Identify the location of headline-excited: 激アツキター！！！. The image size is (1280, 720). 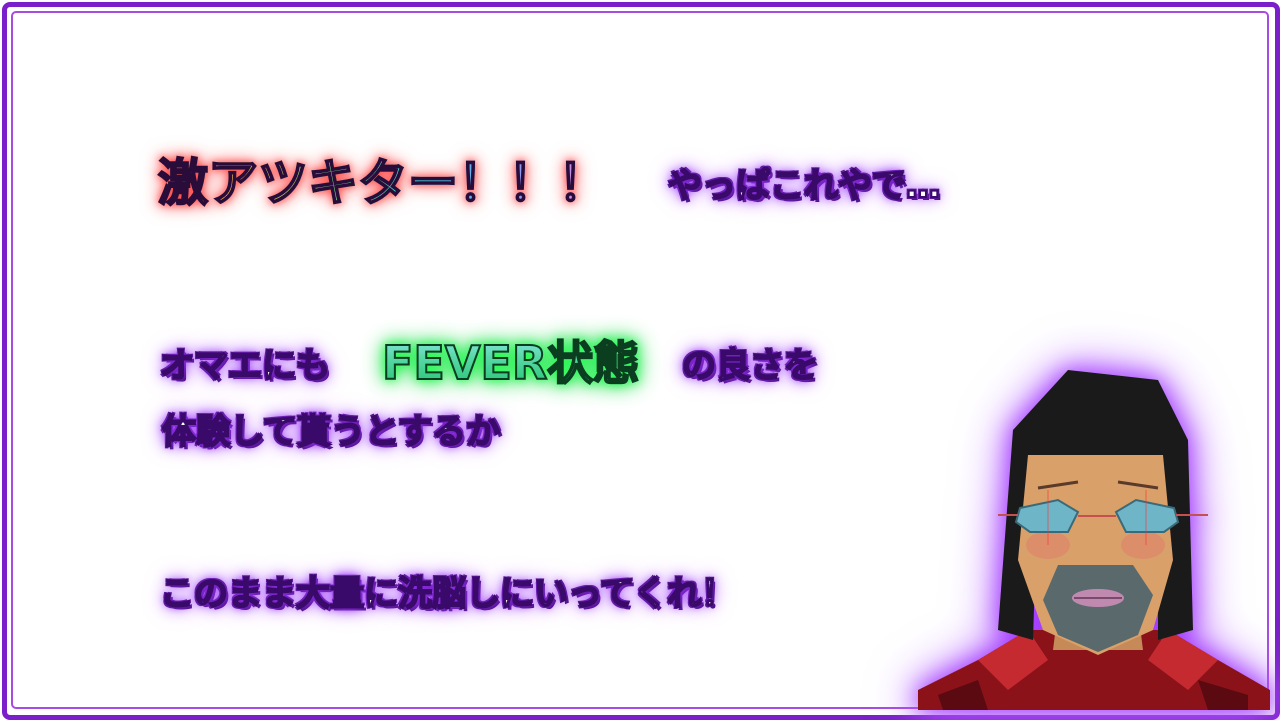
(383, 179).